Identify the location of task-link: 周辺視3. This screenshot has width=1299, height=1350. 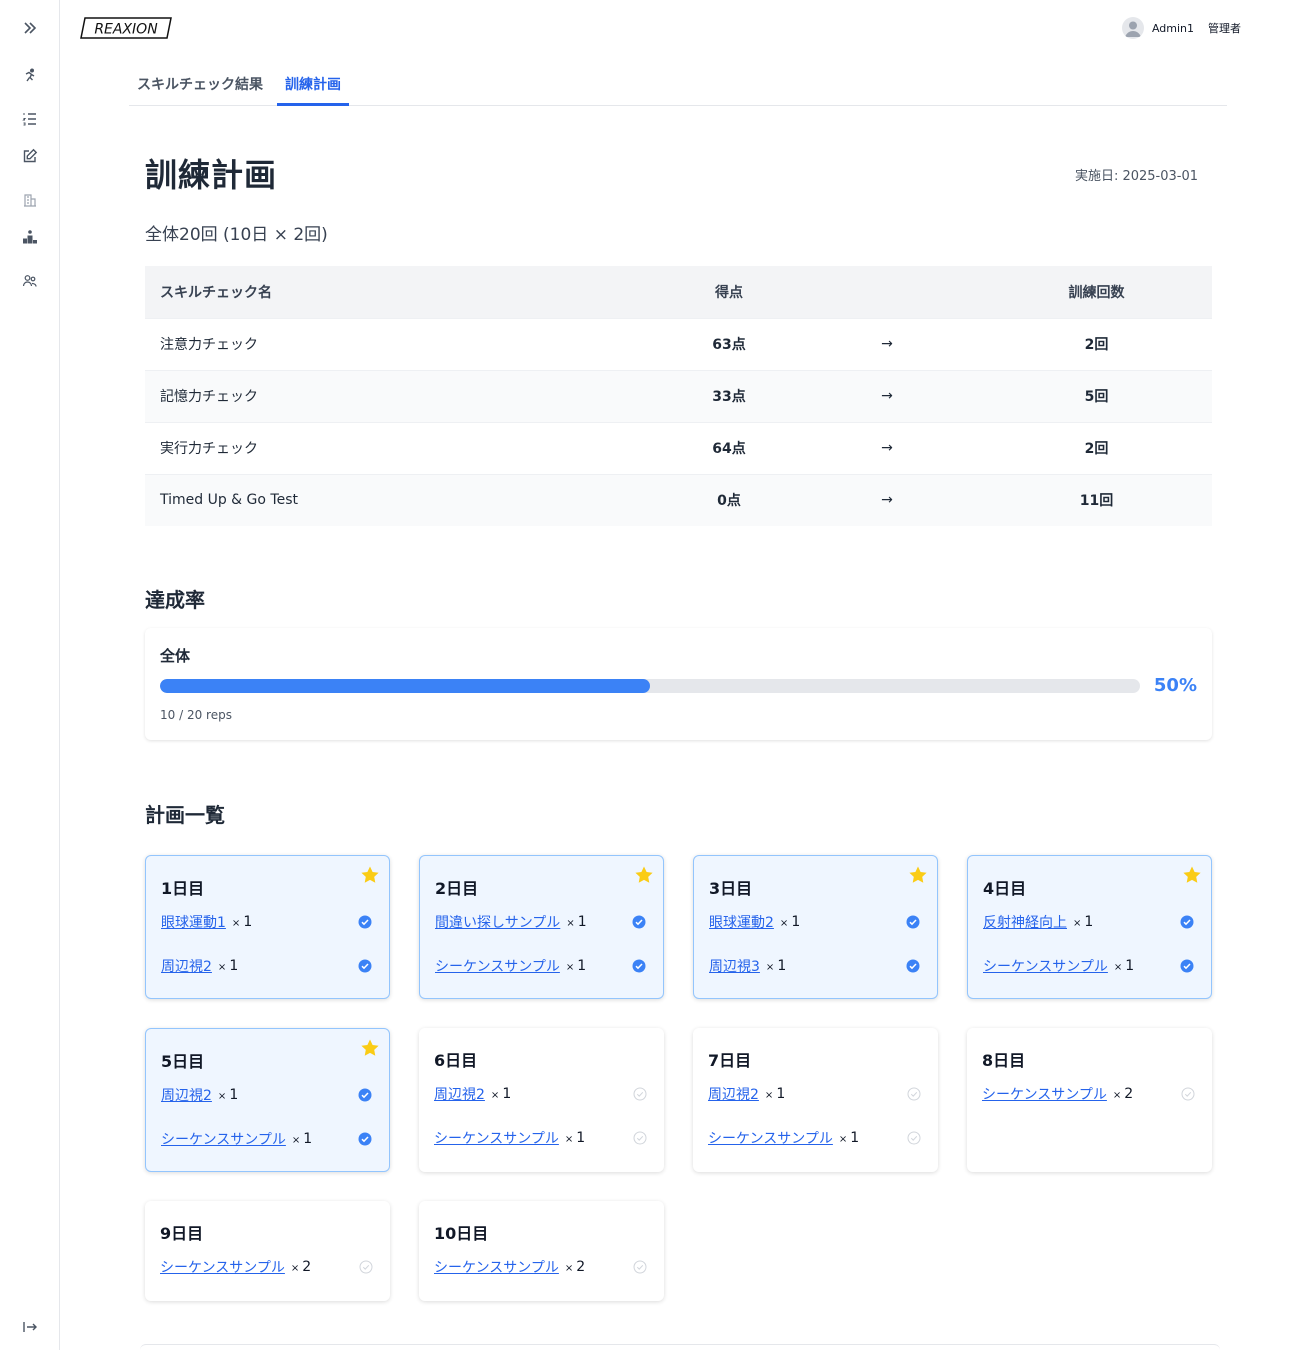
(734, 966).